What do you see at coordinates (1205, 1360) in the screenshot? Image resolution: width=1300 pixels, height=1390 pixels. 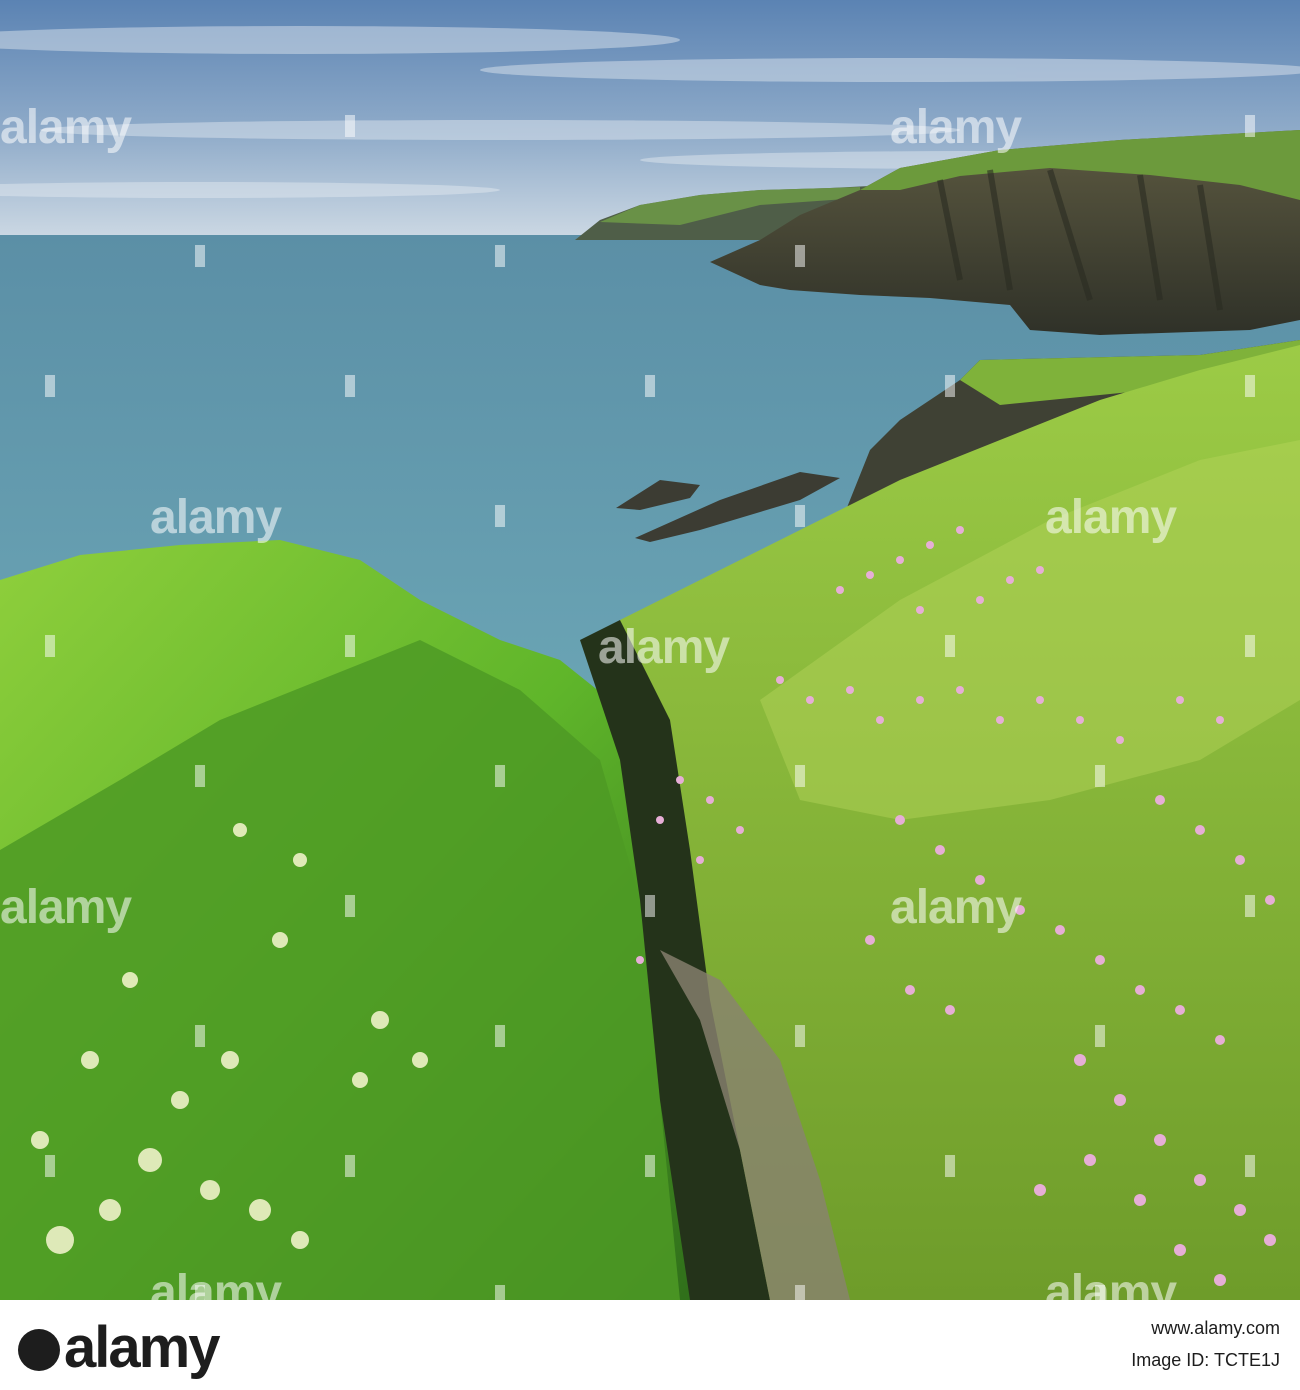 I see `image-id: Image ID: TCTE1J` at bounding box center [1205, 1360].